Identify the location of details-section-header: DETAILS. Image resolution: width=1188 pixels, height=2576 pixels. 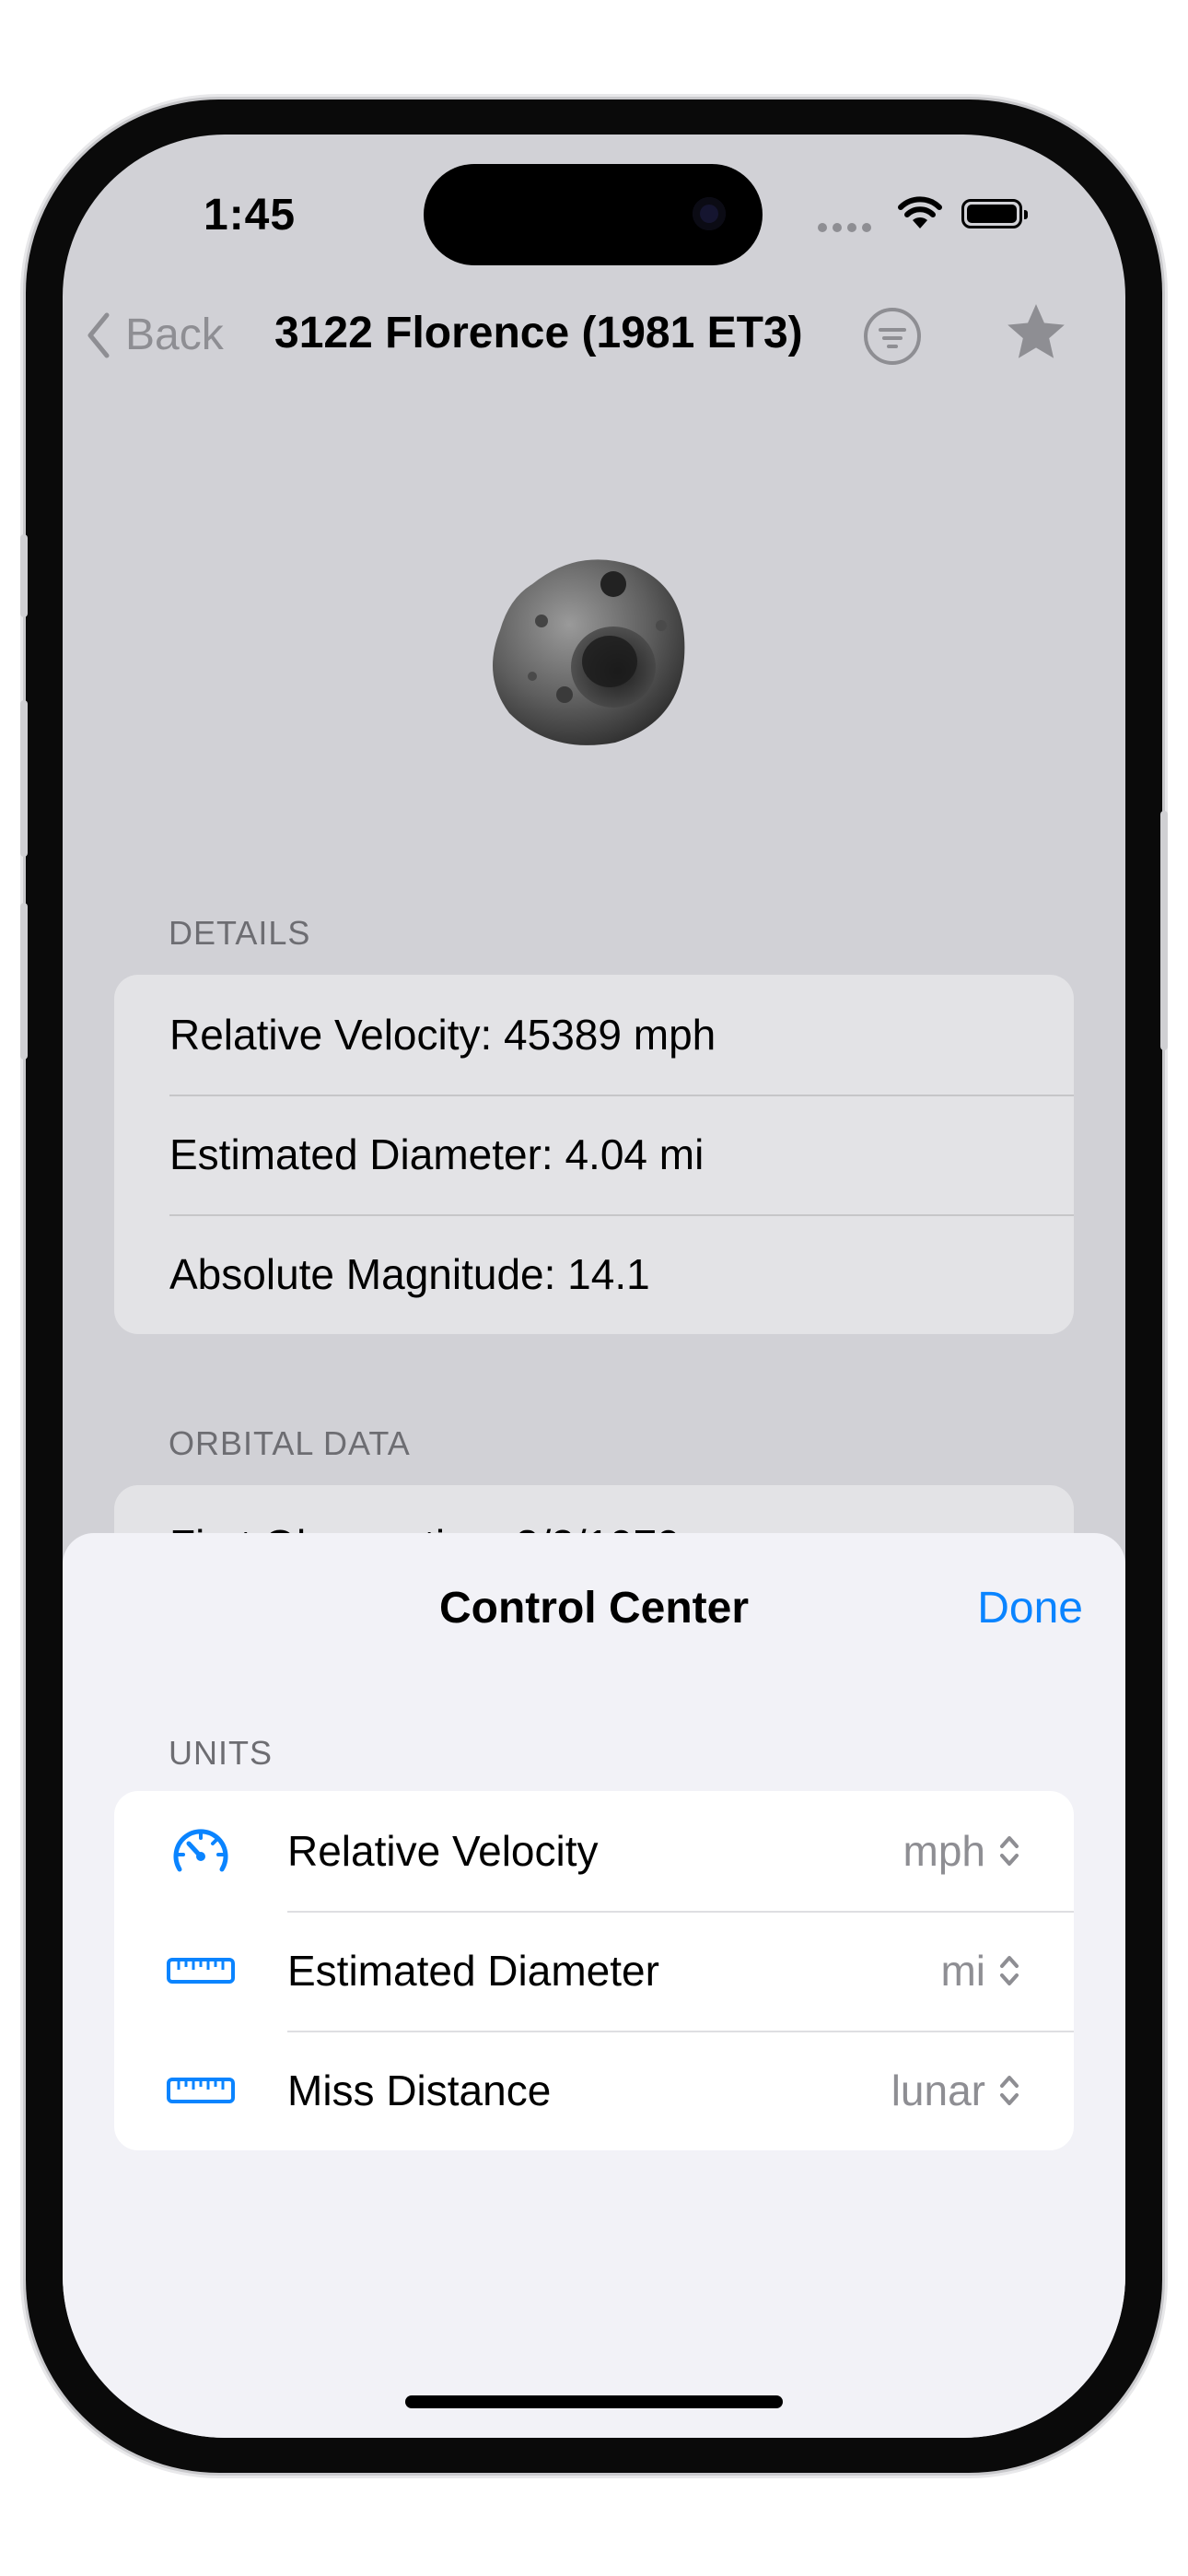
(240, 933).